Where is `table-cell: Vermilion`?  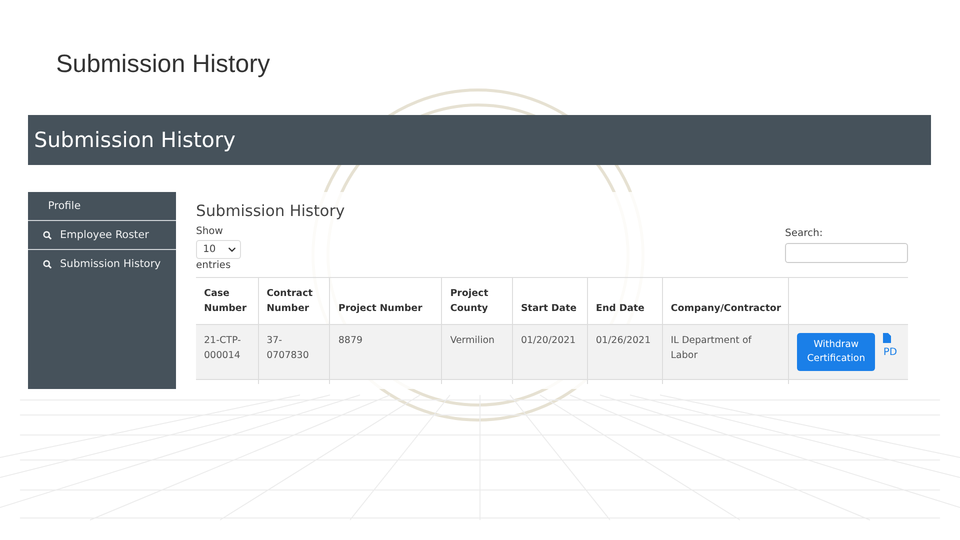
table-cell: Vermilion is located at coordinates (477, 352).